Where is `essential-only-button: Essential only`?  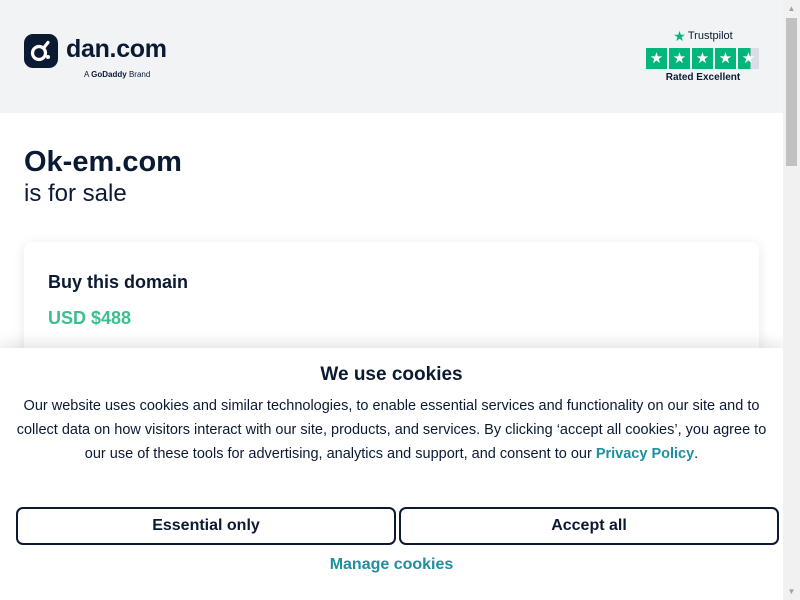 essential-only-button: Essential only is located at coordinates (206, 526).